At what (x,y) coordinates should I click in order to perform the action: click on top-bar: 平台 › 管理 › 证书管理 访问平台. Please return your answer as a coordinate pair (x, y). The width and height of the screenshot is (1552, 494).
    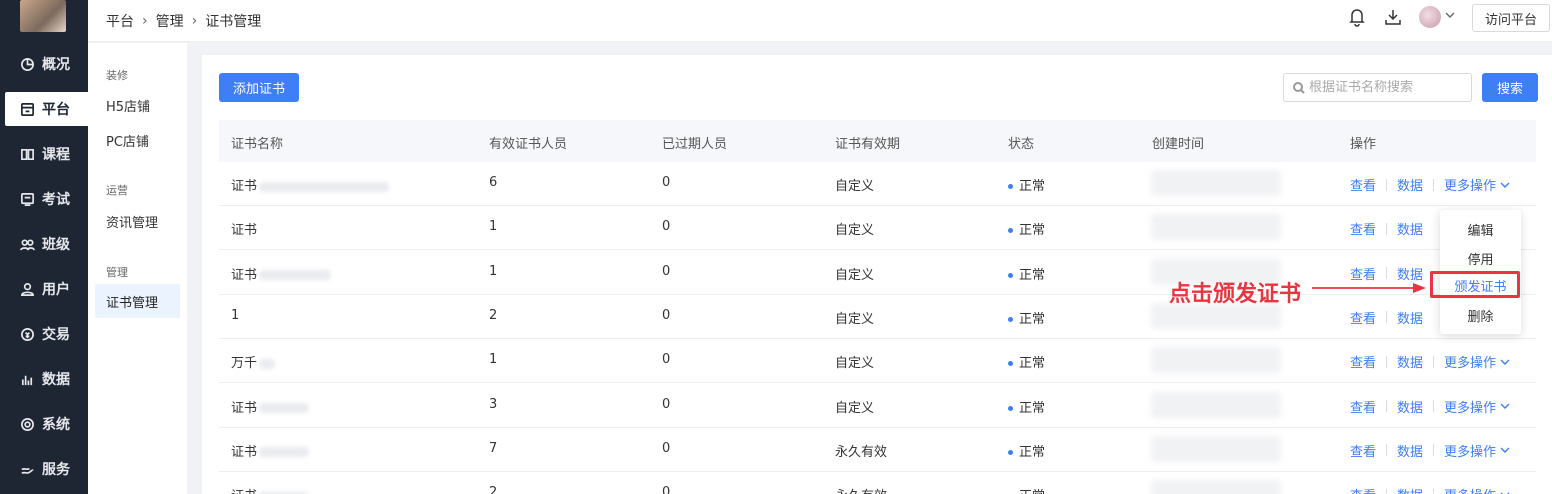
    Looking at the image, I should click on (820, 21).